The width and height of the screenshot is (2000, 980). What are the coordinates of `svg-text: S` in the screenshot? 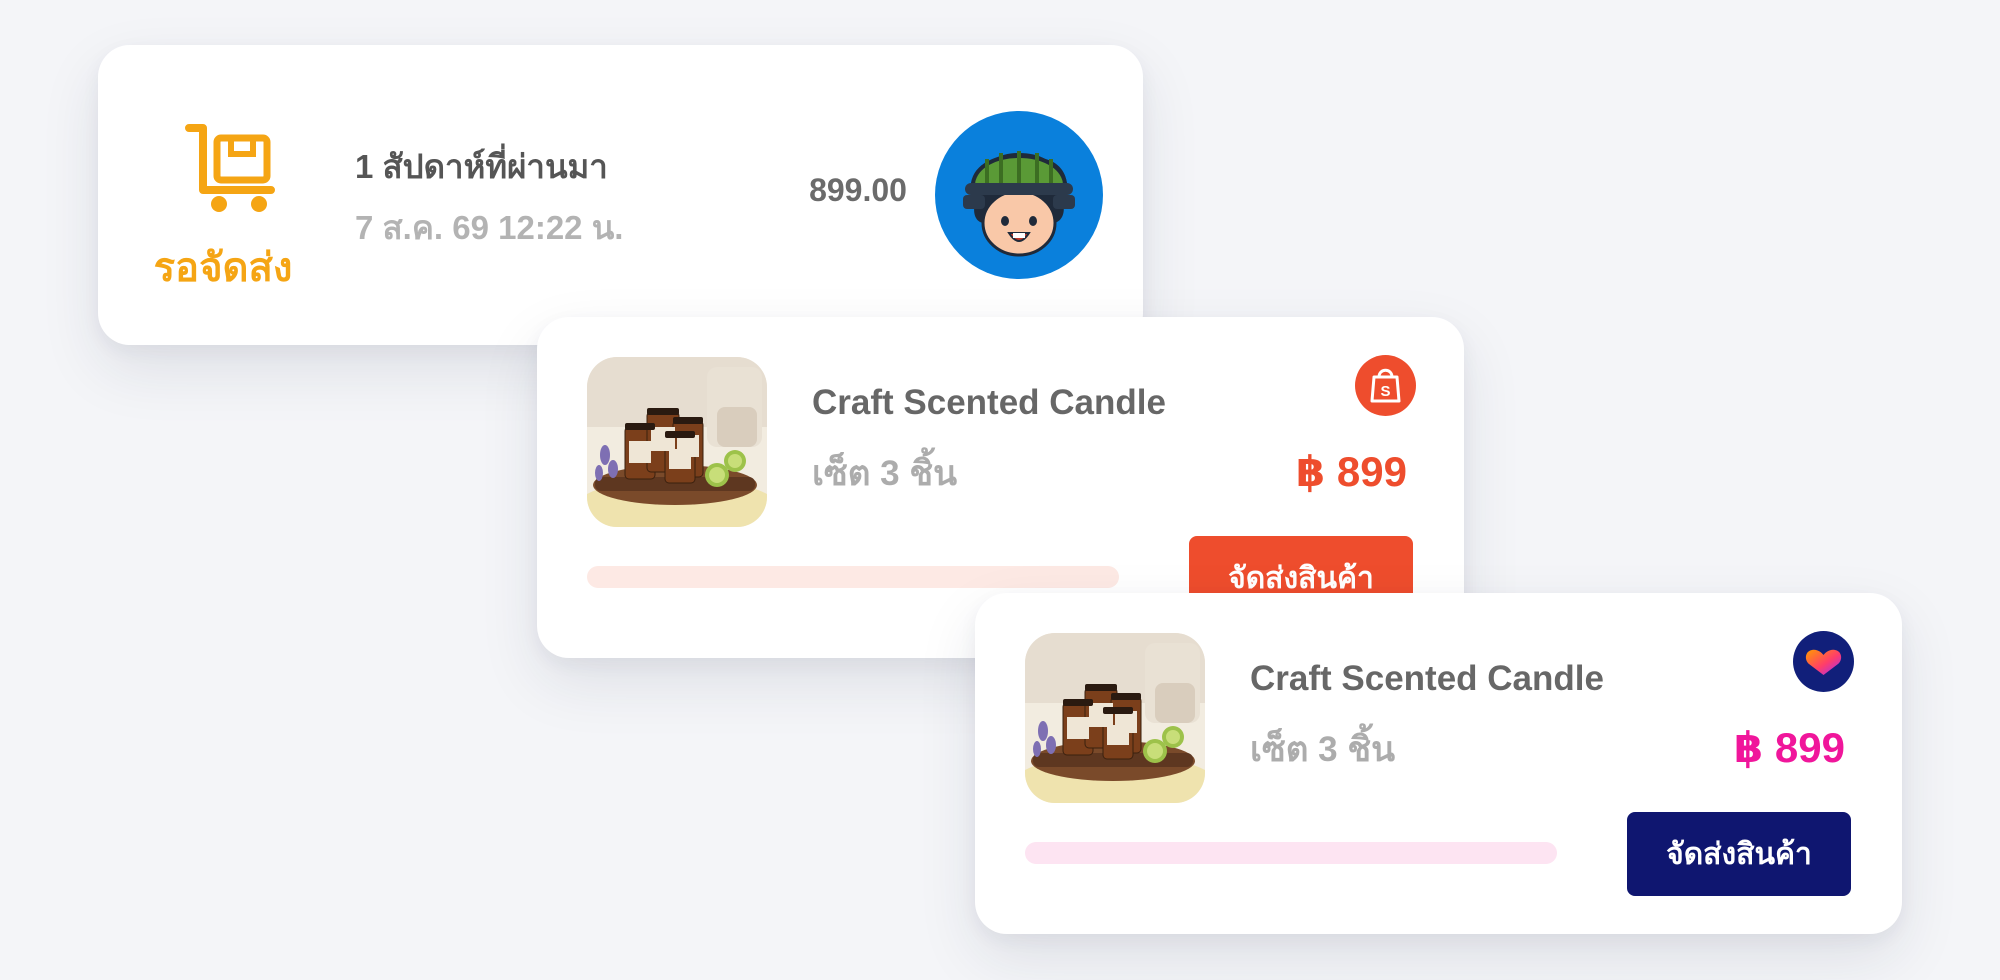 It's located at (1385, 391).